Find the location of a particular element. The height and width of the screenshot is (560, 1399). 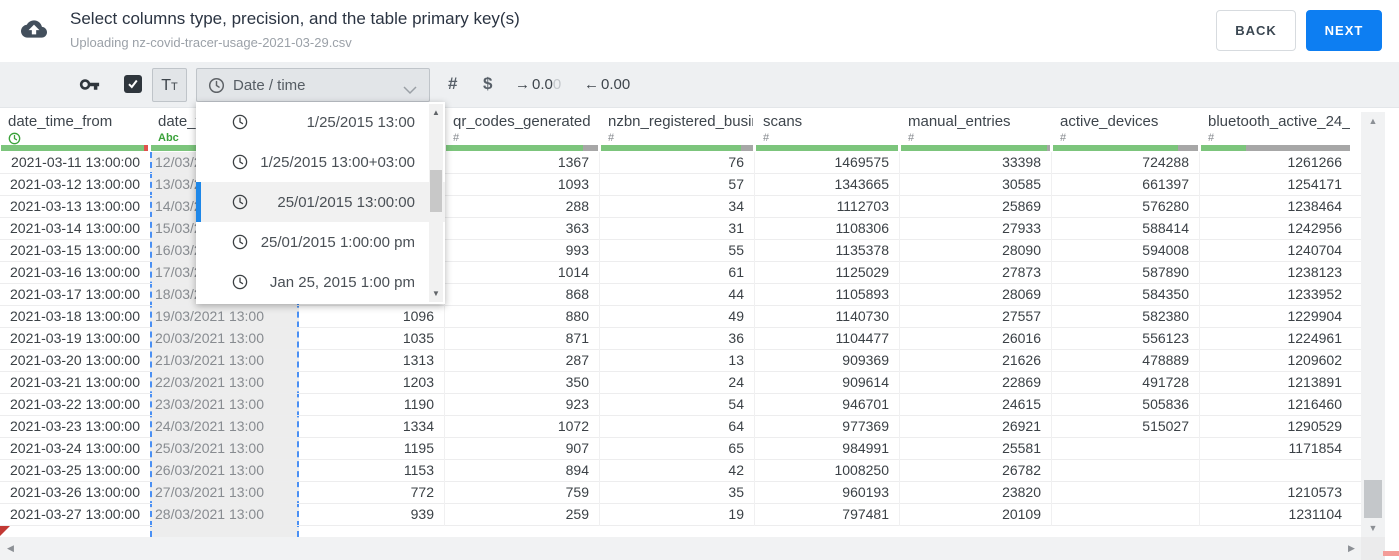

cell: 515027 is located at coordinates (1126, 427).